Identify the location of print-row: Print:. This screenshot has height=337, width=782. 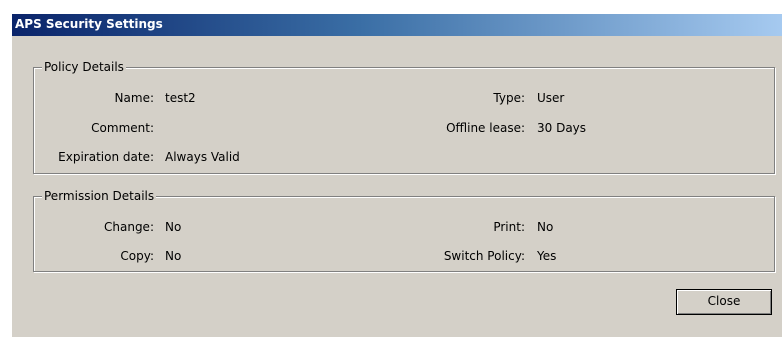
(279, 227).